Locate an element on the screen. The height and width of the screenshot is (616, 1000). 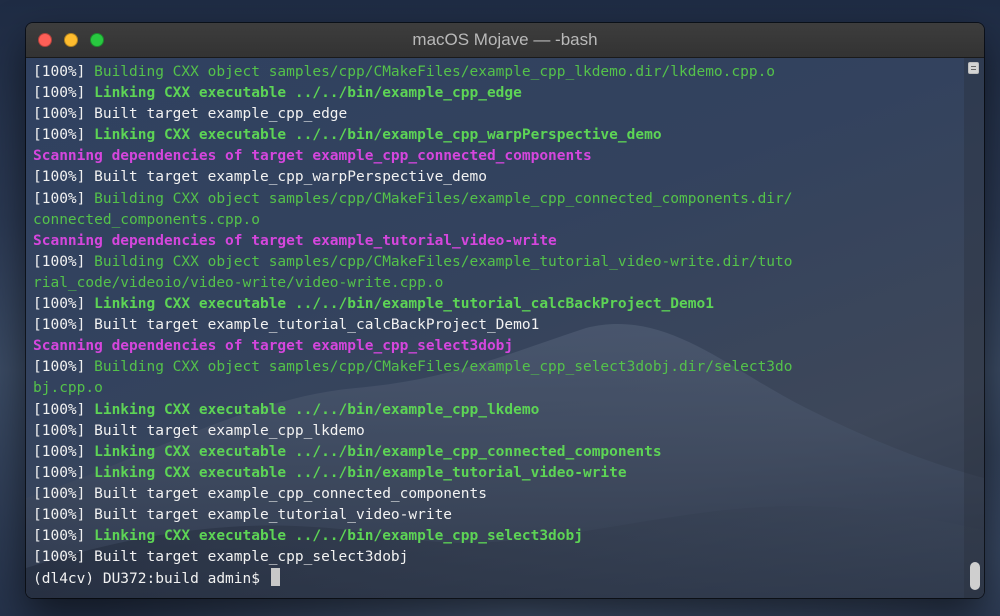
scrollbar is located at coordinates (974, 328).